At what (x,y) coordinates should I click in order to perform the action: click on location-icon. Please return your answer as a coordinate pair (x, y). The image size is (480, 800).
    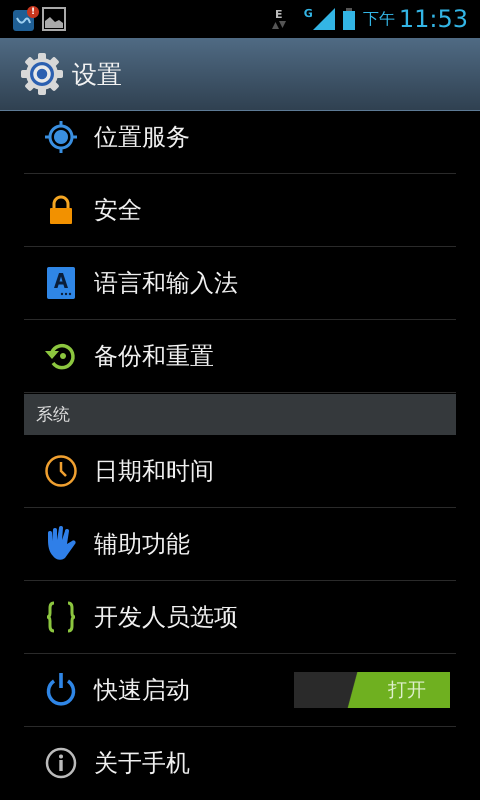
    Looking at the image, I should click on (61, 137).